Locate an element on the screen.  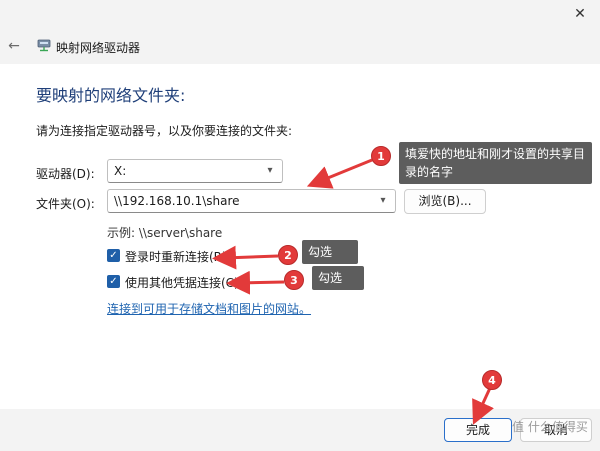
dialog-title: 映射网络驱动器 is located at coordinates (98, 48).